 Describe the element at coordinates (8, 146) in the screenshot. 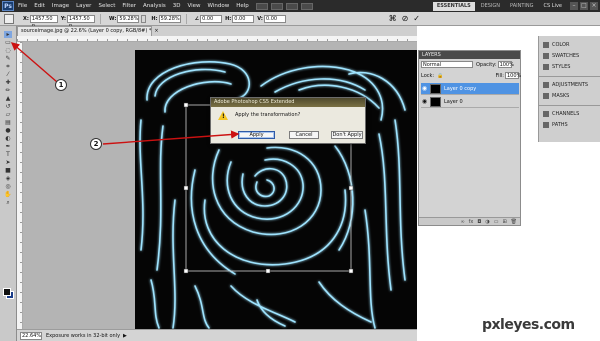

I see `pen-tool-icon: ✒` at that location.